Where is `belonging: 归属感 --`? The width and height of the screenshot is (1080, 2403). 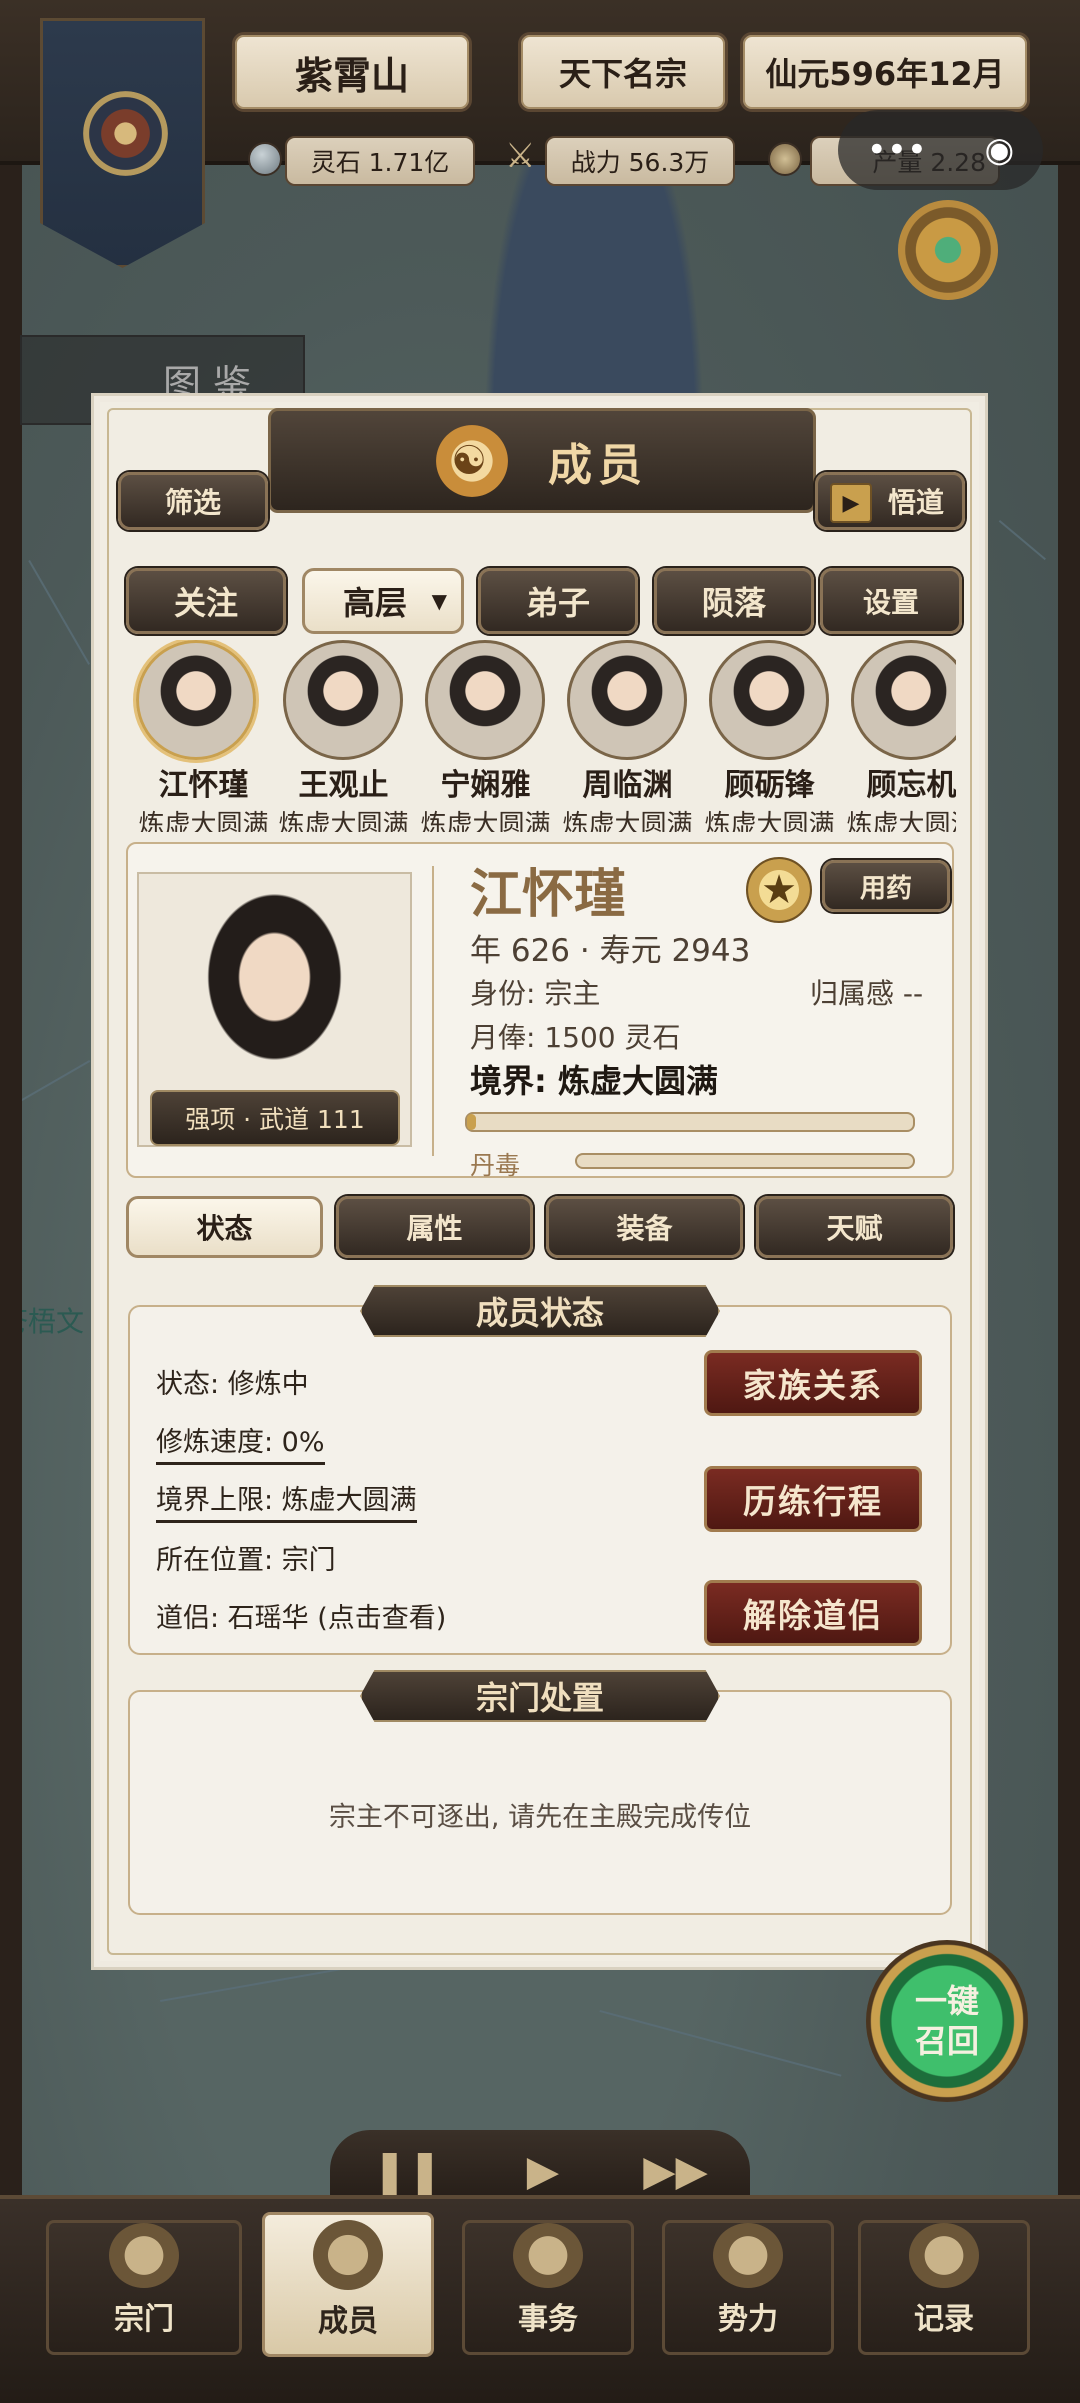 belonging: 归属感 -- is located at coordinates (867, 993).